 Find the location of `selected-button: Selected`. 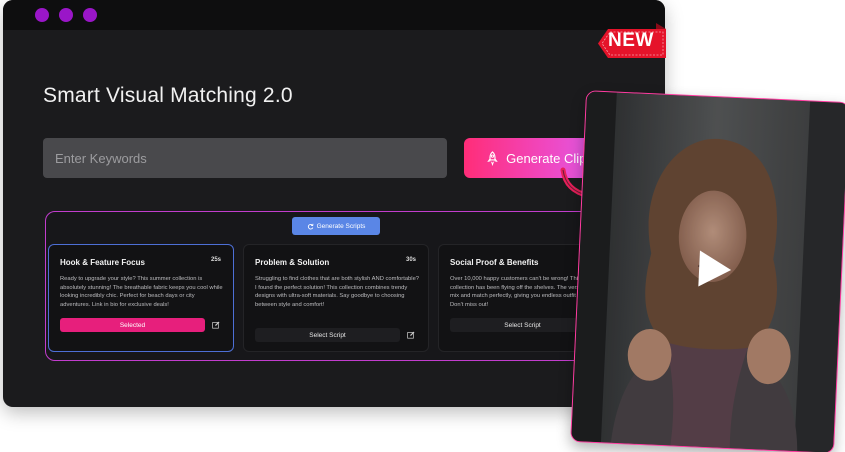

selected-button: Selected is located at coordinates (132, 325).